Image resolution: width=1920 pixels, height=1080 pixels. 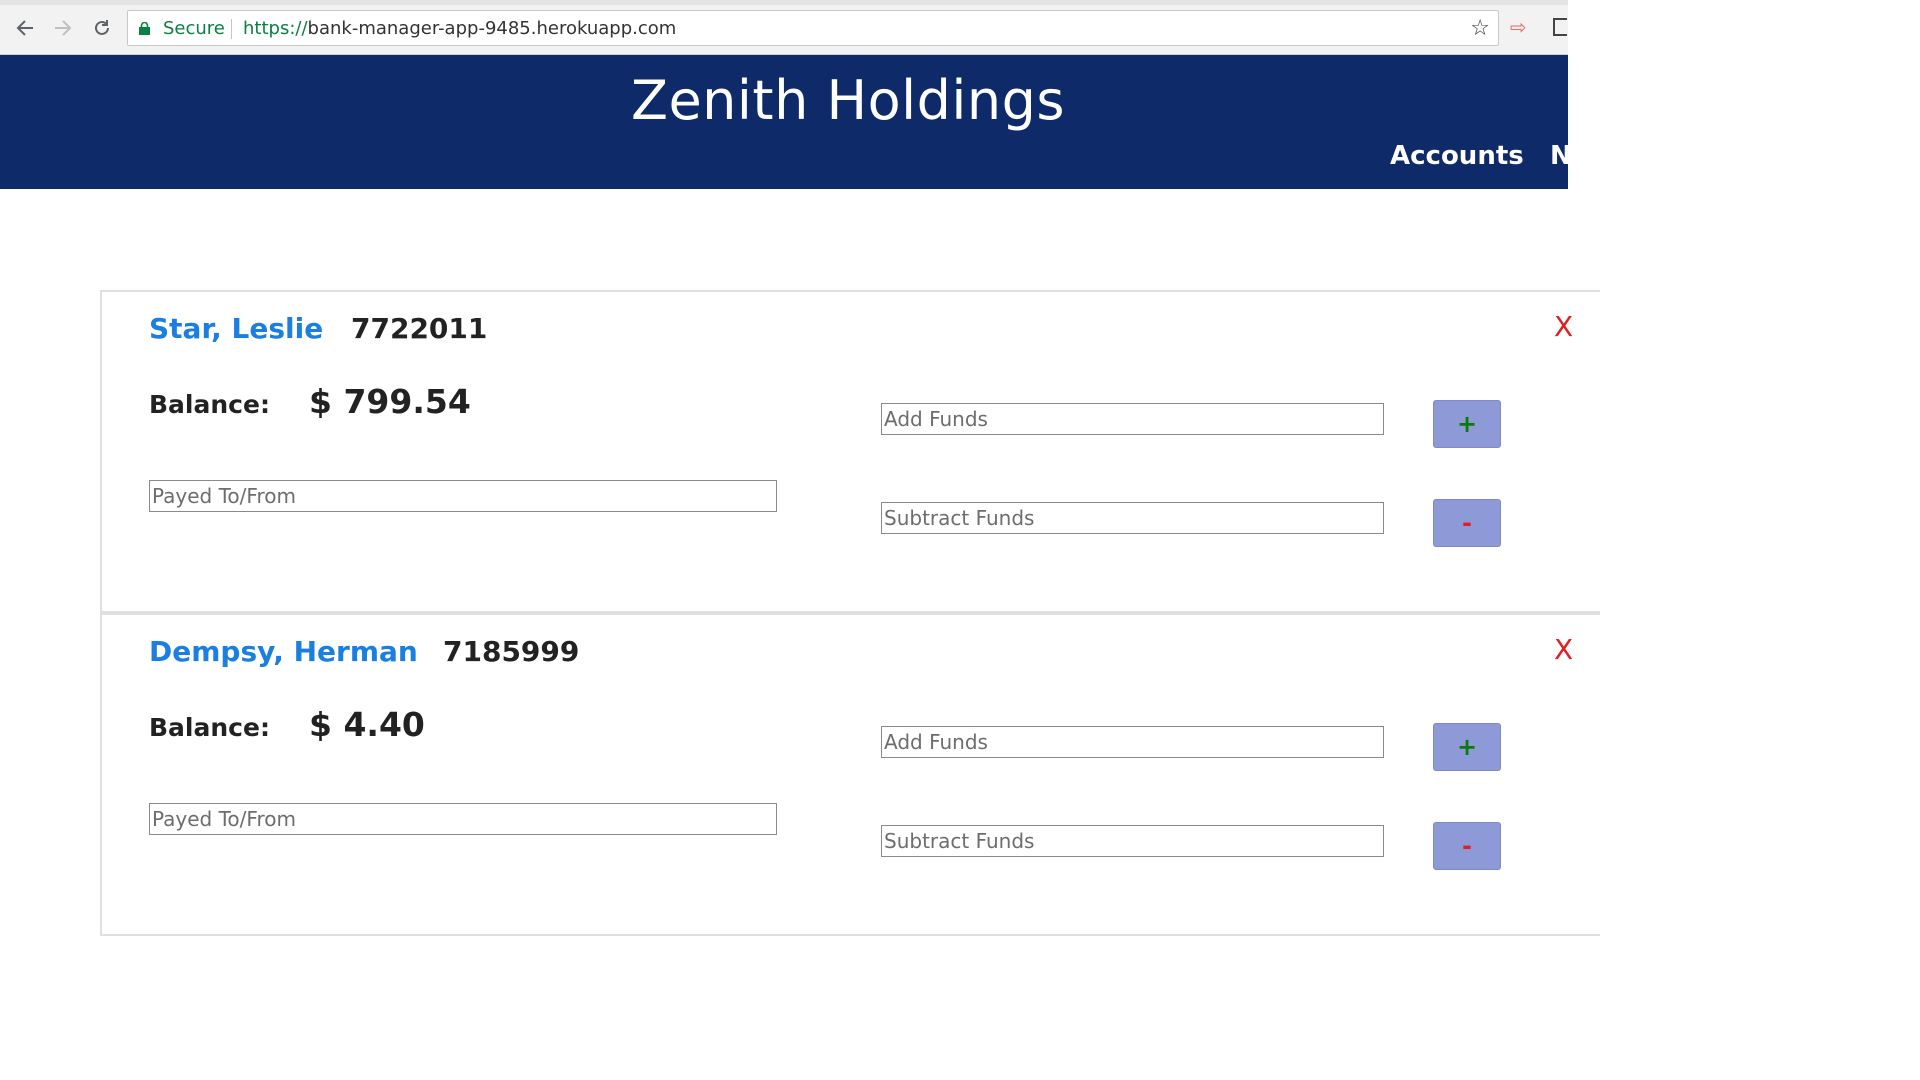 I want to click on browser-menu-icon, so click(x=1560, y=27).